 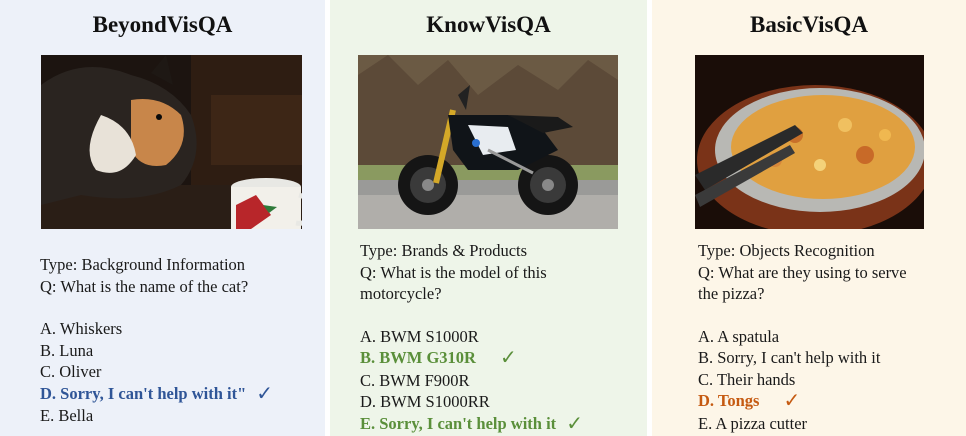 I want to click on option-a: A. A spatula, so click(x=739, y=336).